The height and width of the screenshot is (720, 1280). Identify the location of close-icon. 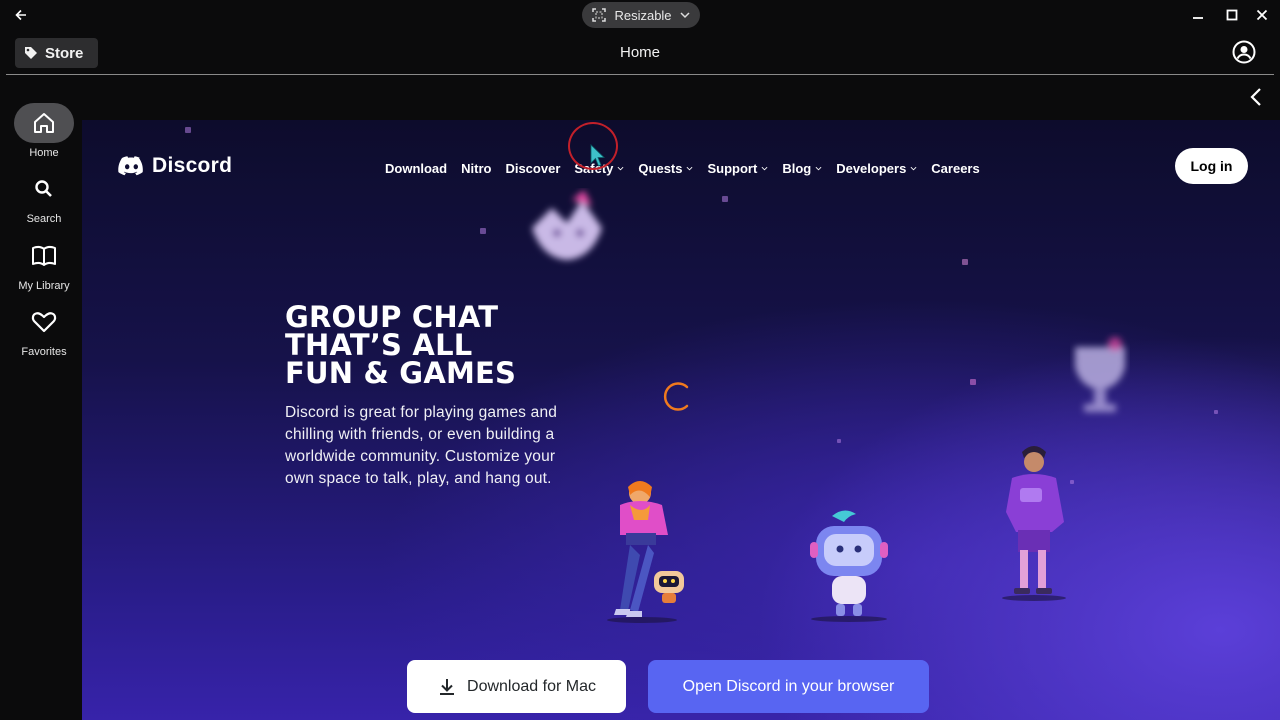
(1262, 15).